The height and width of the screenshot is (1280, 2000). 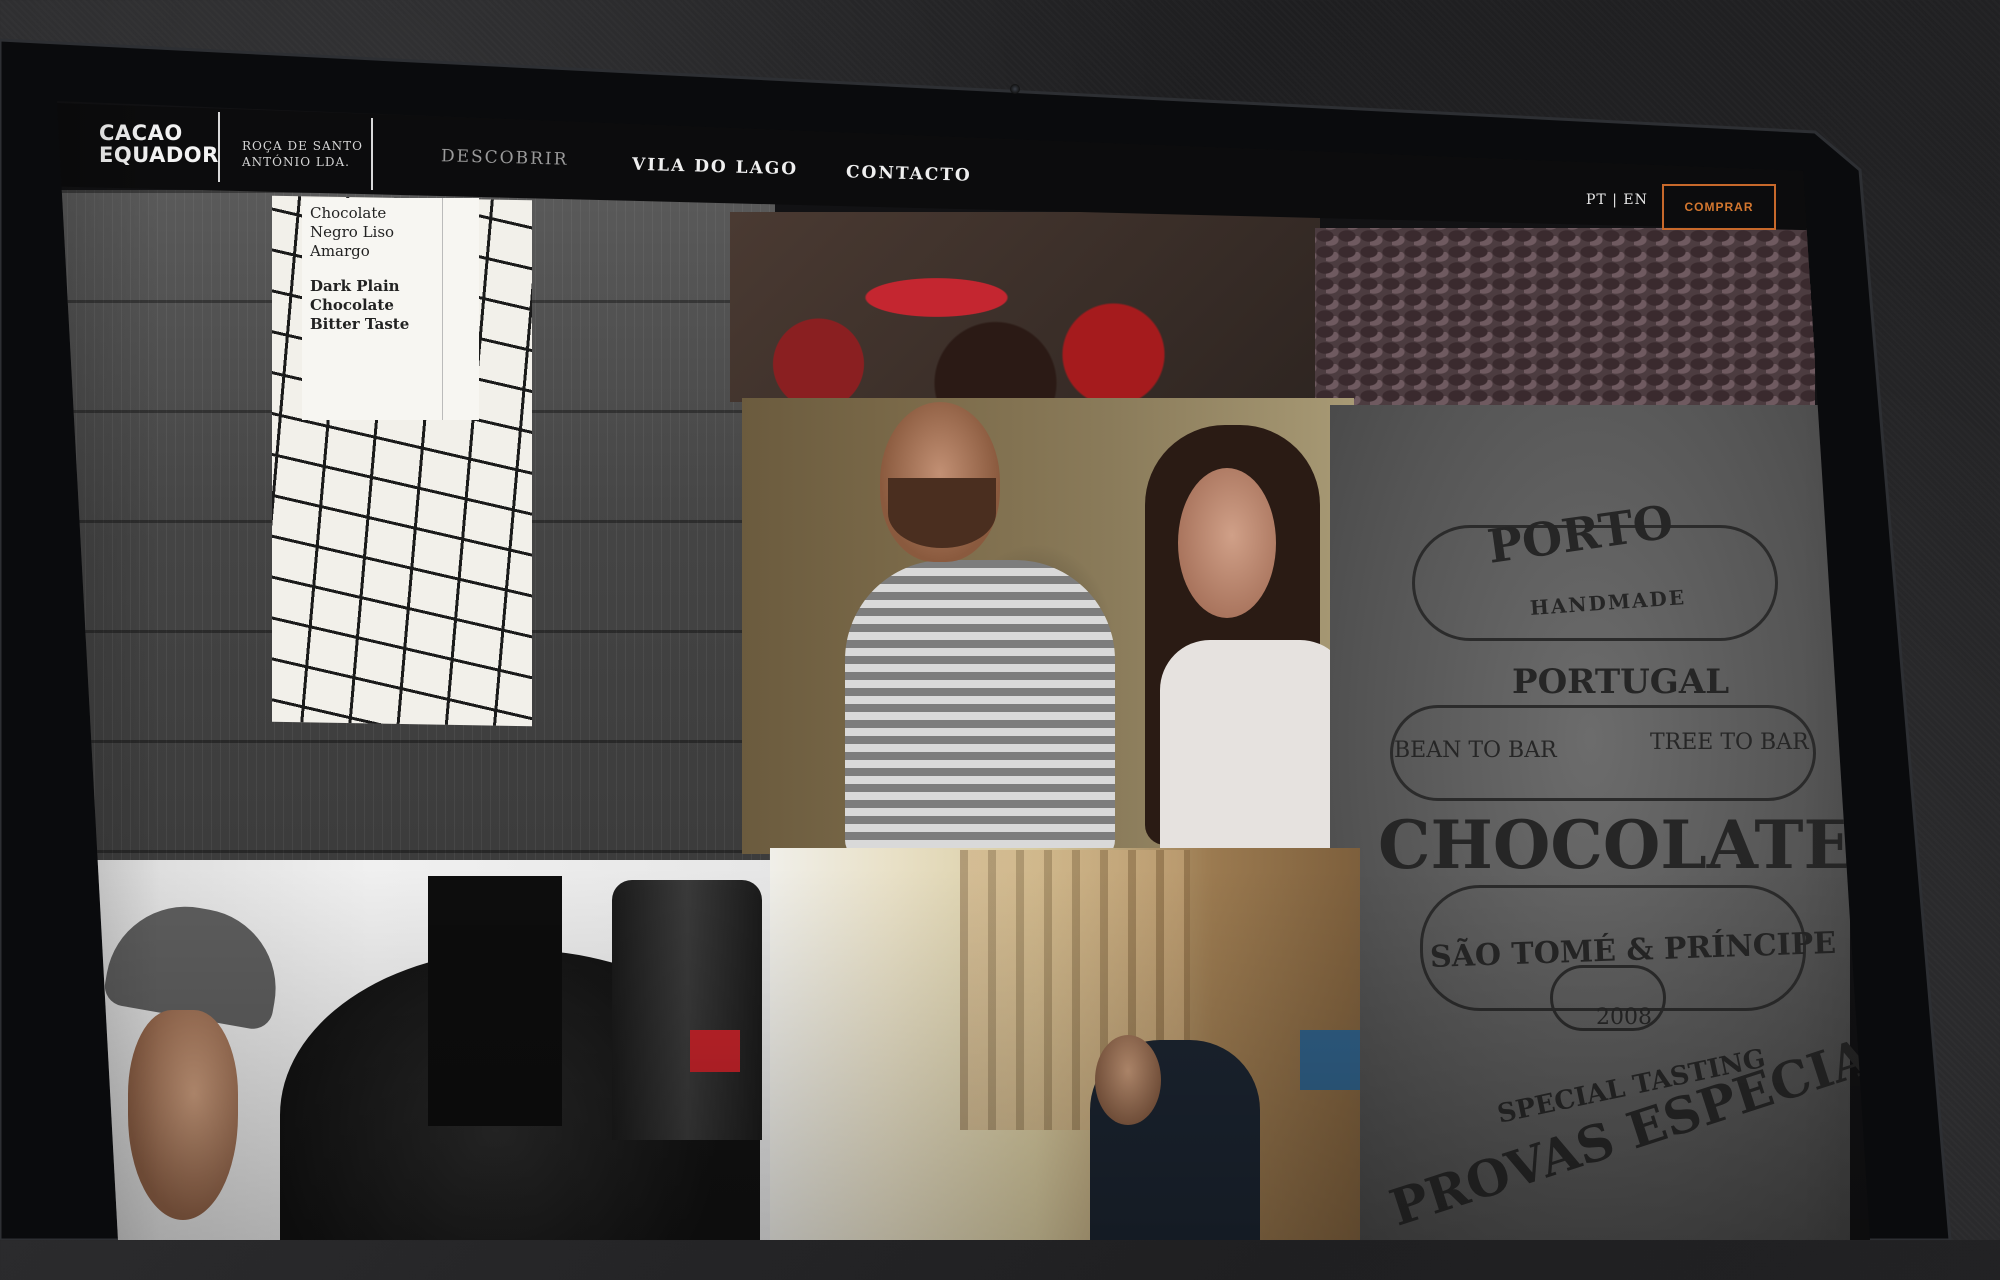 What do you see at coordinates (1624, 1017) in the screenshot?
I see `stamp-year: 2008` at bounding box center [1624, 1017].